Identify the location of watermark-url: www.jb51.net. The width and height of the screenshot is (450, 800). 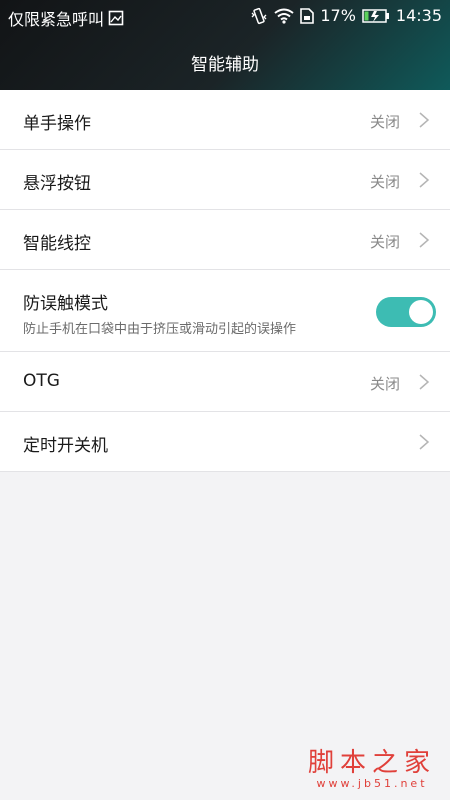
(372, 783).